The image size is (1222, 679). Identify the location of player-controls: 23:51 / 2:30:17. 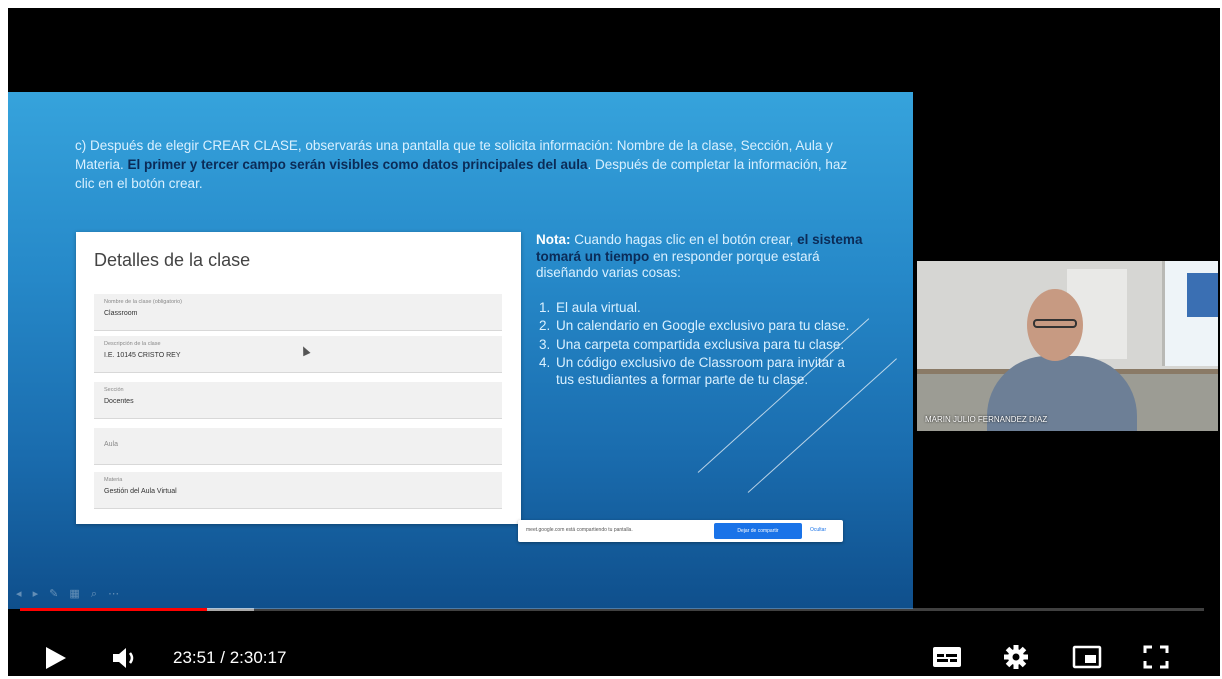
(614, 648).